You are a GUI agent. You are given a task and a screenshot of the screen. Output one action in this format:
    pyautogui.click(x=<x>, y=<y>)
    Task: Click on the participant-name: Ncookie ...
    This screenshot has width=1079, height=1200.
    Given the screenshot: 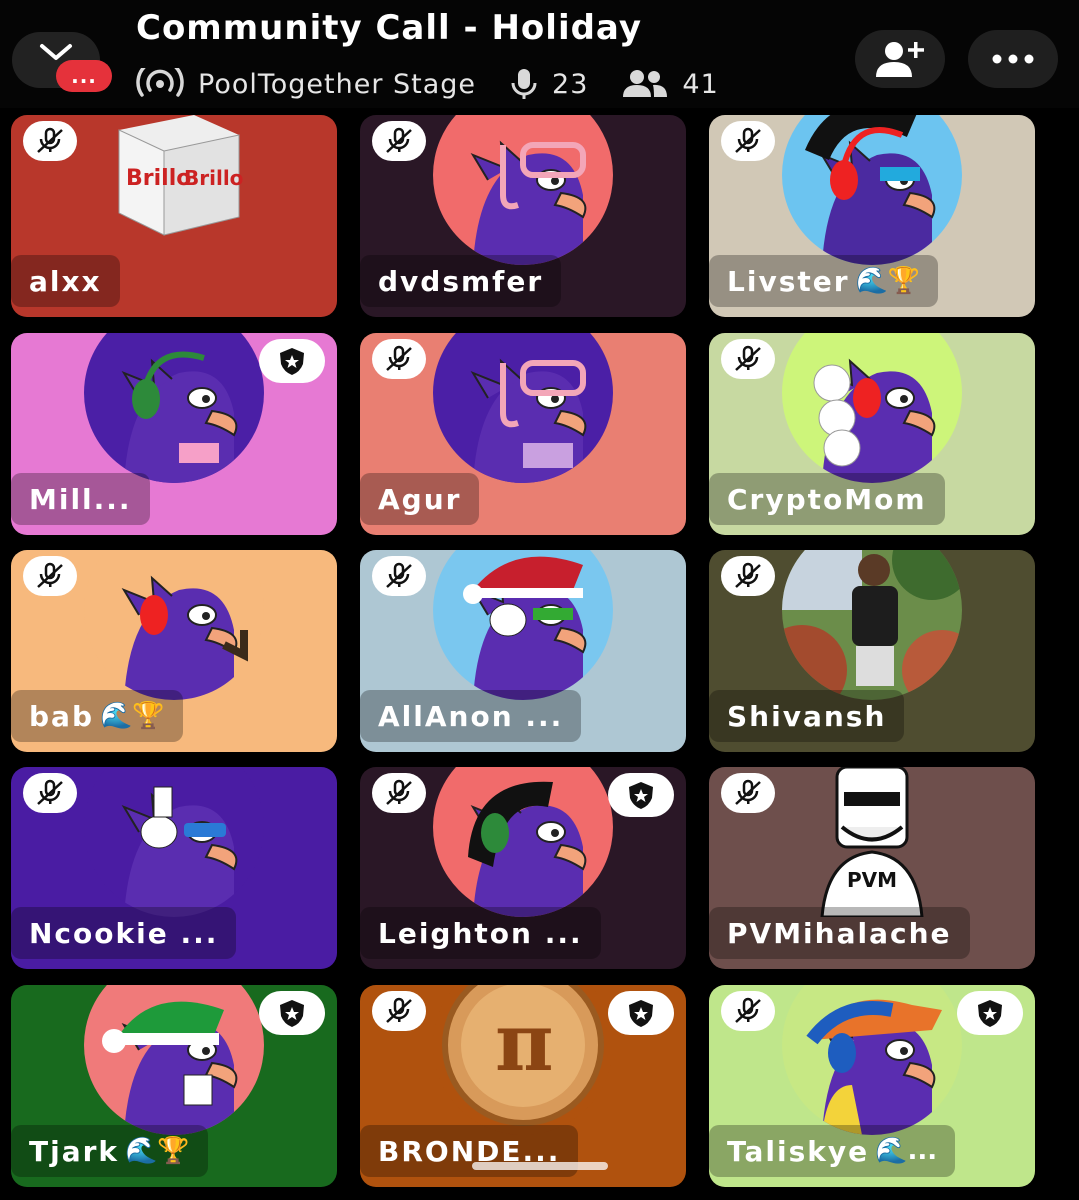 What is the action you would take?
    pyautogui.click(x=124, y=933)
    